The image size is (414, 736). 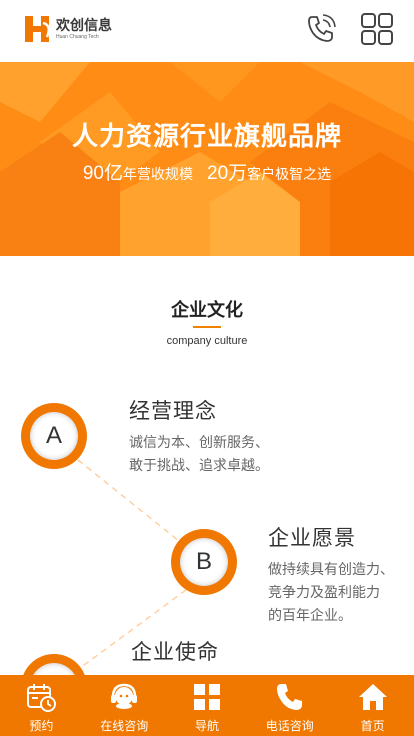 What do you see at coordinates (310, 616) in the screenshot?
I see `desc-line: 的百年企业。` at bounding box center [310, 616].